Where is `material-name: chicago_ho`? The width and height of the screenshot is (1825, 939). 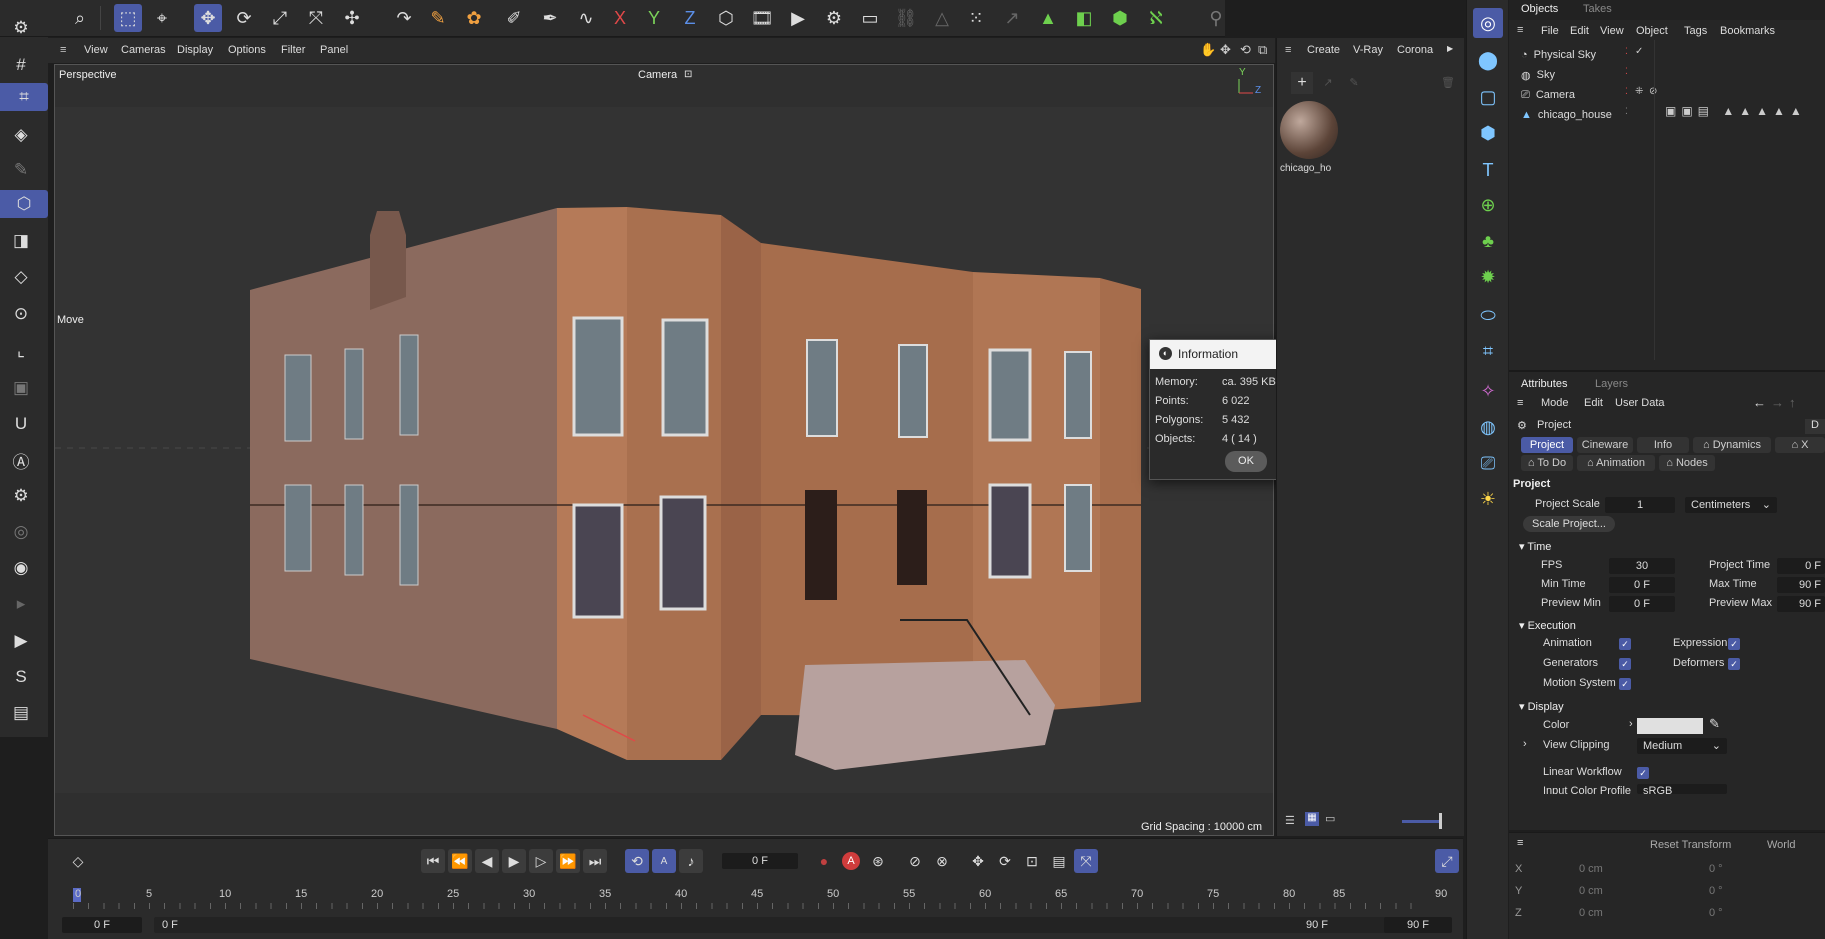
material-name: chicago_ho is located at coordinates (1305, 168).